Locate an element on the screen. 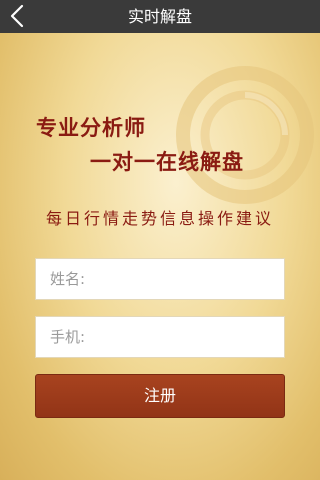  ring-logo-icon is located at coordinates (245, 135).